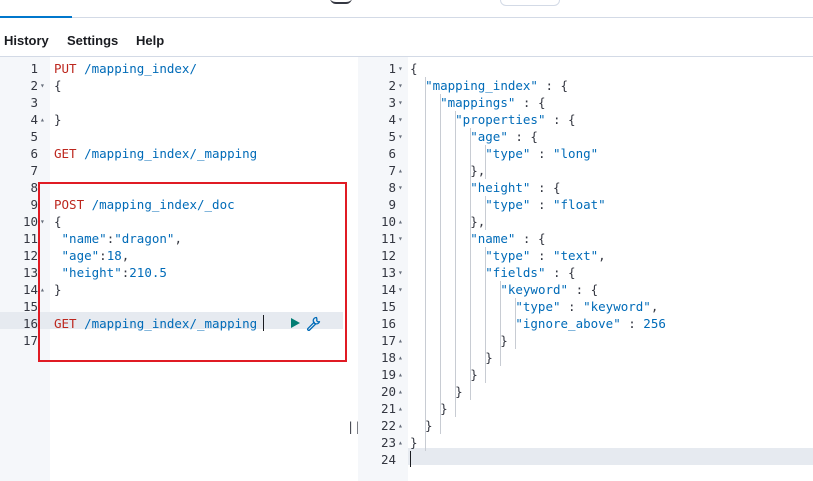 This screenshot has width=813, height=481. What do you see at coordinates (171, 68) in the screenshot?
I see `code-line: 1 PUT /mapping_index/` at bounding box center [171, 68].